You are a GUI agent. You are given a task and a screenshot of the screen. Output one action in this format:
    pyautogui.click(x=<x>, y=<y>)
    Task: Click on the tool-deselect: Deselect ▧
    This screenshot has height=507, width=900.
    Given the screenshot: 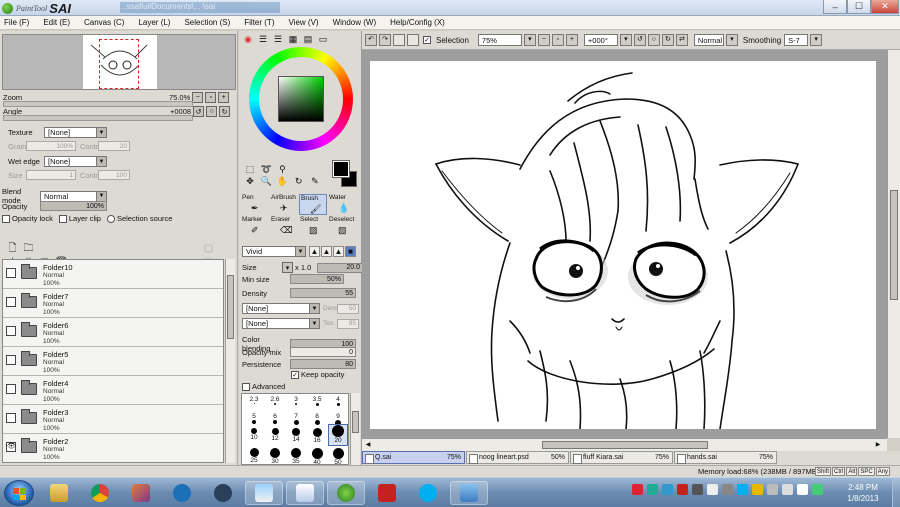 What is the action you would take?
    pyautogui.click(x=342, y=226)
    